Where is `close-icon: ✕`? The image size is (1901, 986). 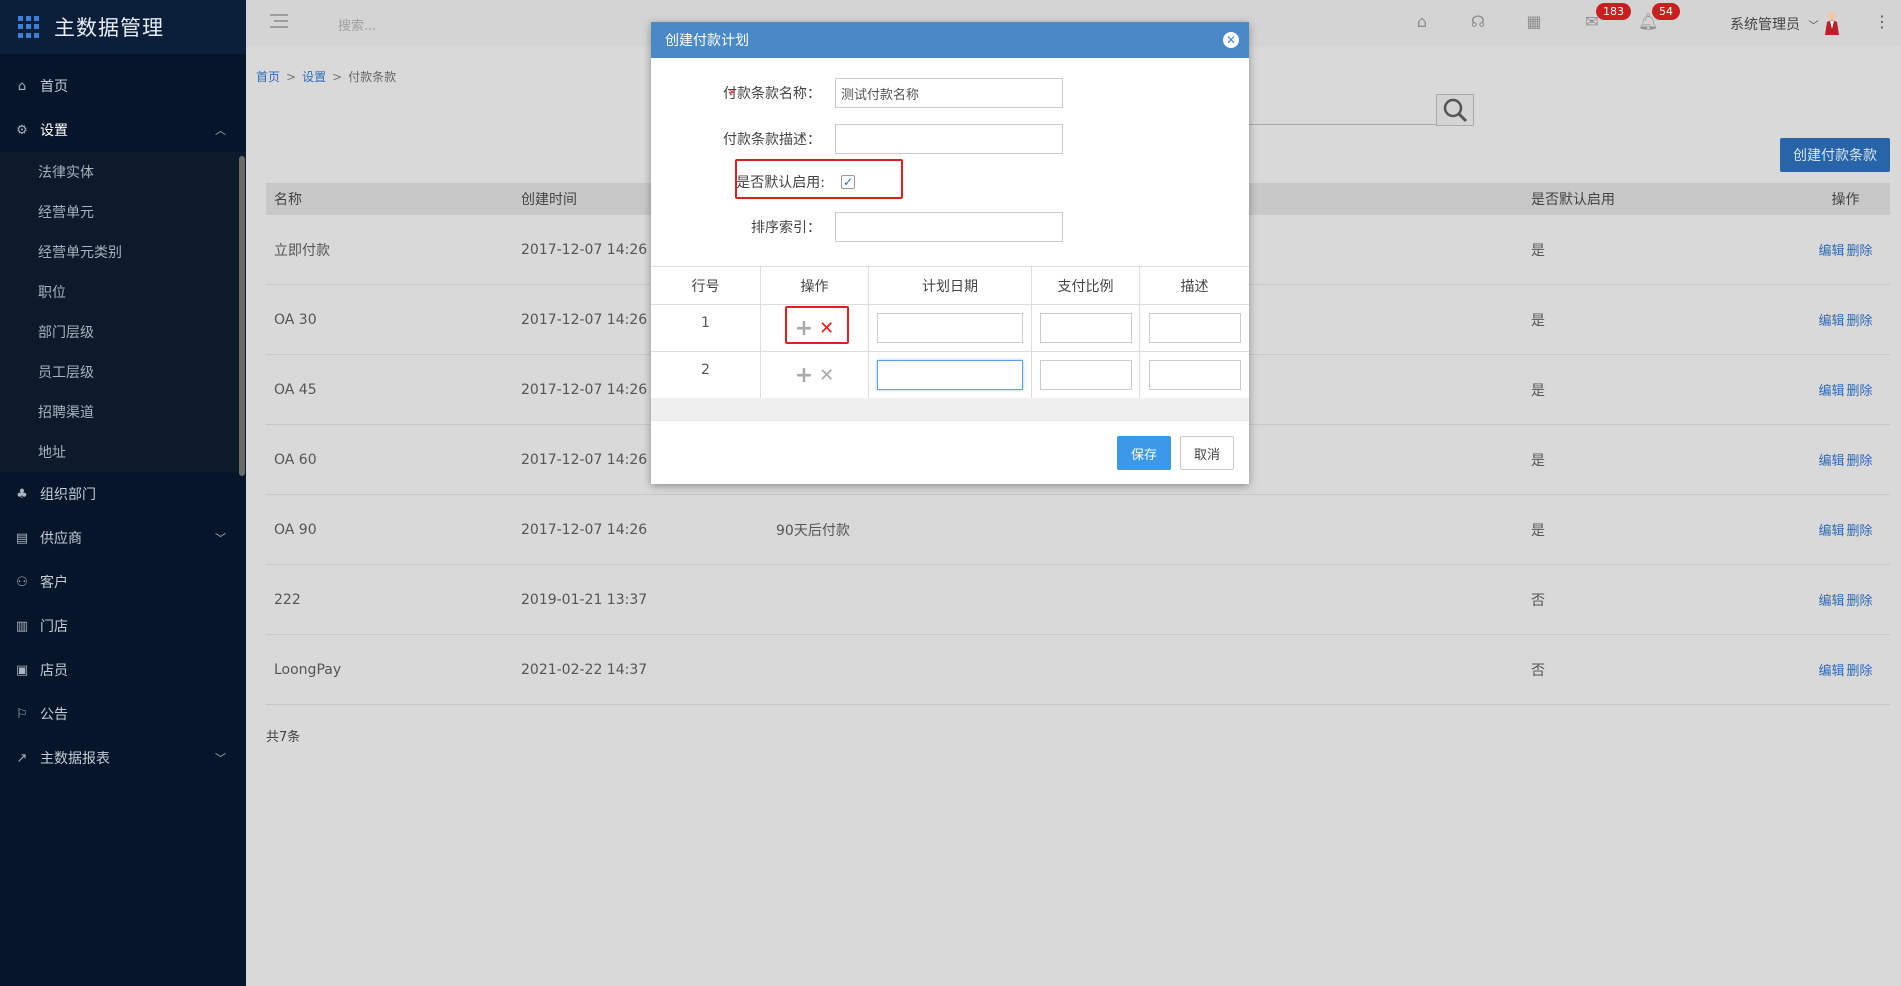
close-icon: ✕ is located at coordinates (1231, 40).